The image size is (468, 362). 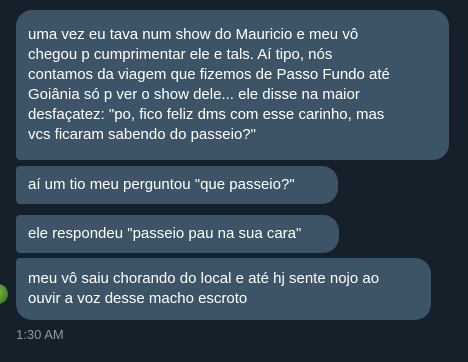 I want to click on message-bubble: aí um tio meu perguntou "que passeio?", so click(x=177, y=185).